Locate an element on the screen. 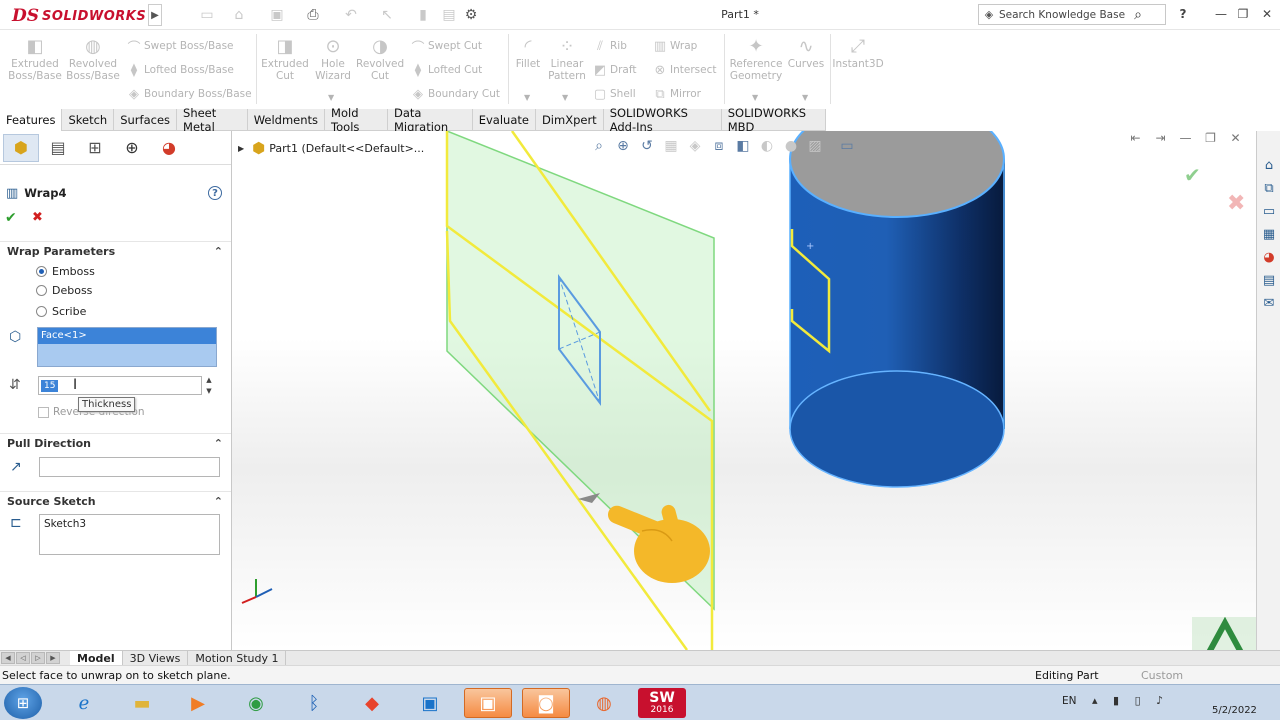 The height and width of the screenshot is (720, 1280). confirmation-cancel-icon: ✖ is located at coordinates (1236, 203).